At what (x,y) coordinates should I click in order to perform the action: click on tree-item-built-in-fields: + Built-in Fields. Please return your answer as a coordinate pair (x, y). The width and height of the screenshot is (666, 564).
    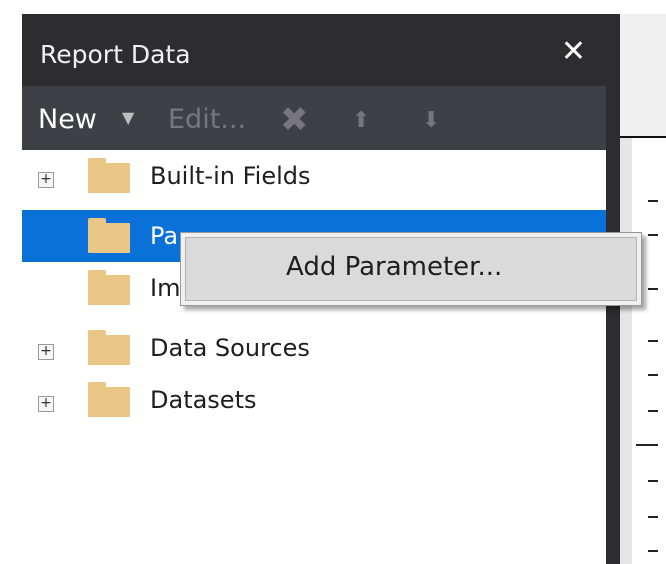
    Looking at the image, I should click on (314, 176).